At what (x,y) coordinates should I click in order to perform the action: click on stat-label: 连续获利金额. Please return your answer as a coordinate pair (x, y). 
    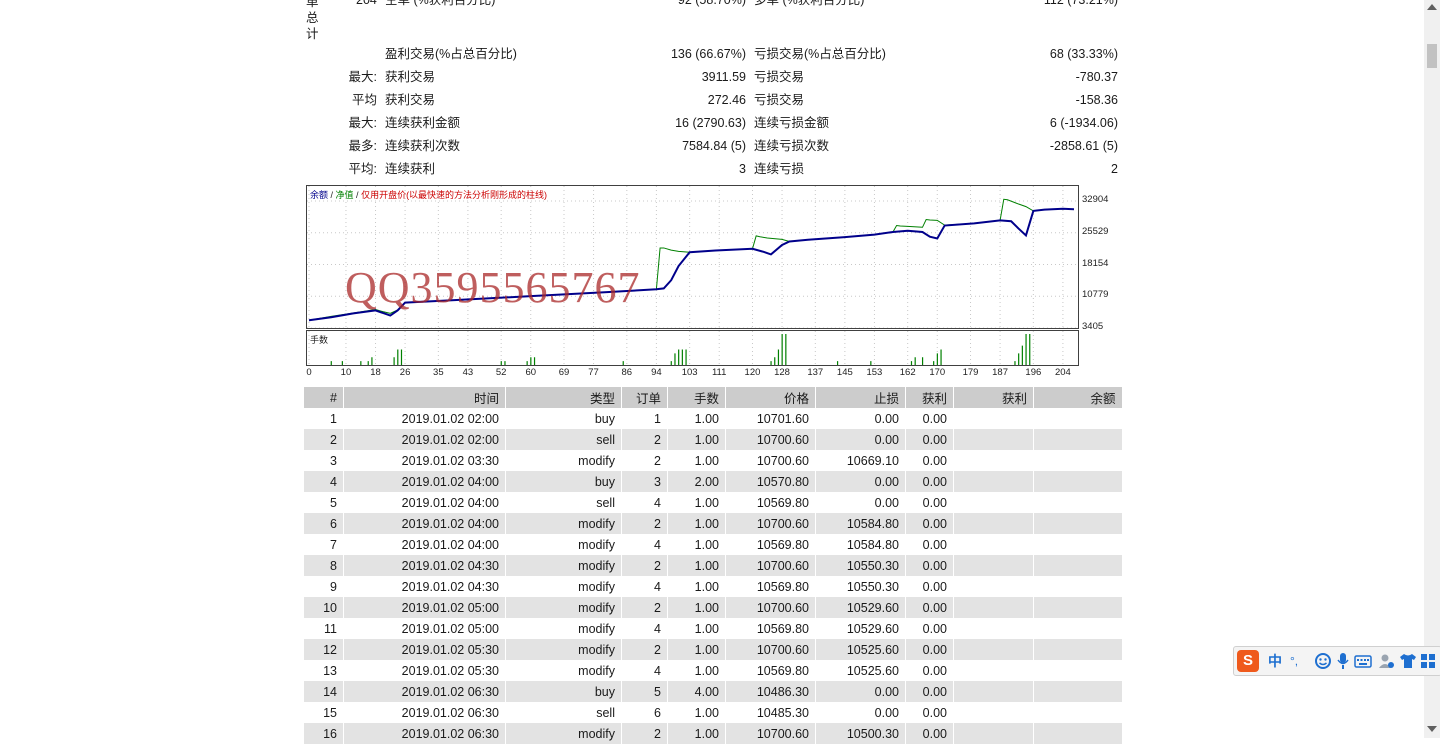
    Looking at the image, I should click on (423, 123).